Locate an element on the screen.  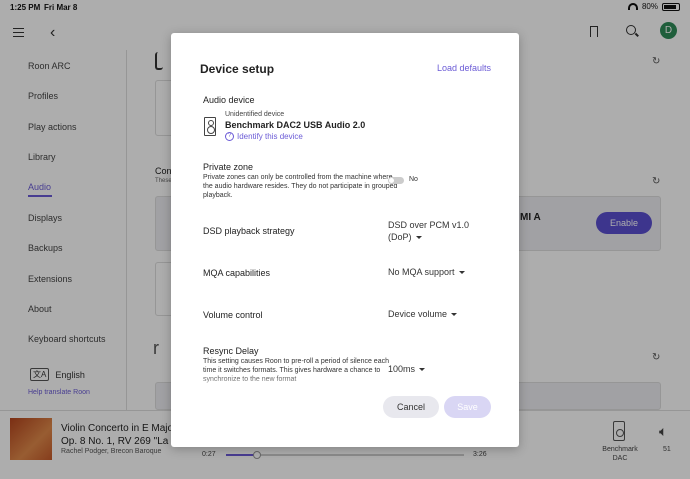
cancel-button: Cancel is located at coordinates (411, 407).